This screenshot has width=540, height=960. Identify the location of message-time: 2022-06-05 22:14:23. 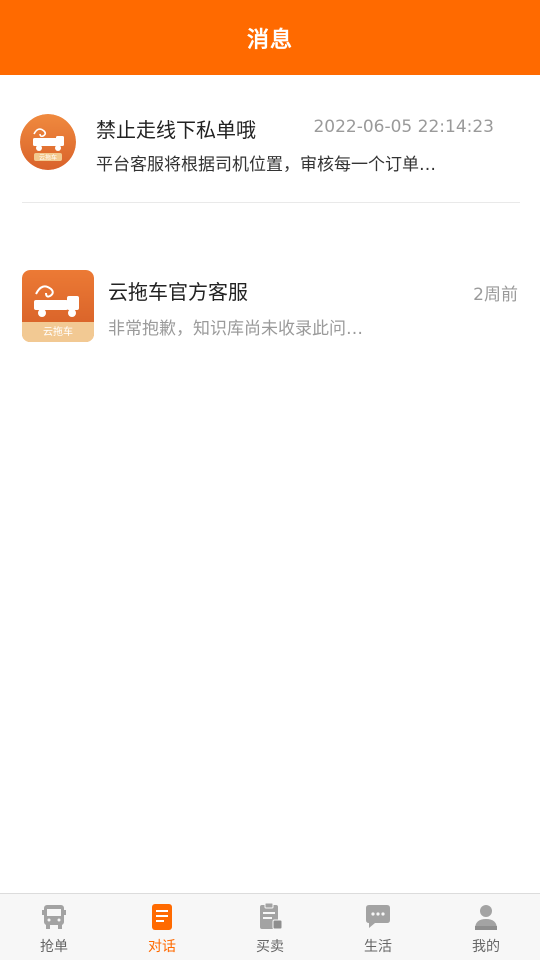
(403, 127).